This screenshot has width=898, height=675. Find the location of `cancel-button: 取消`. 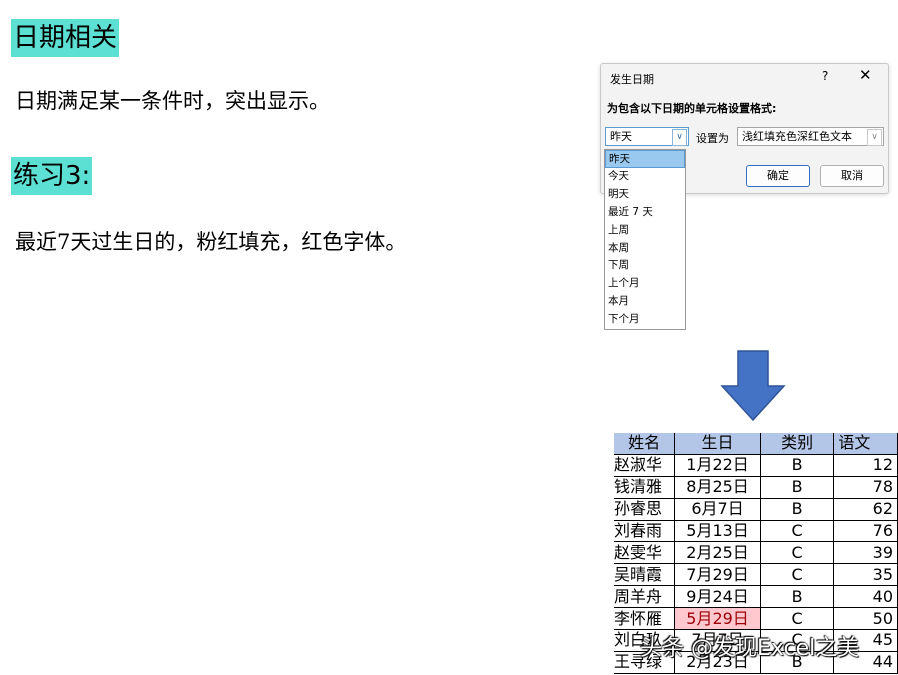

cancel-button: 取消 is located at coordinates (852, 176).